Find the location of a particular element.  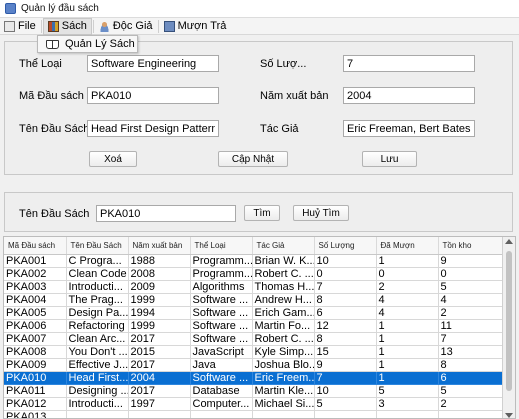

column-header: Năm xuất bản is located at coordinates (159, 246).